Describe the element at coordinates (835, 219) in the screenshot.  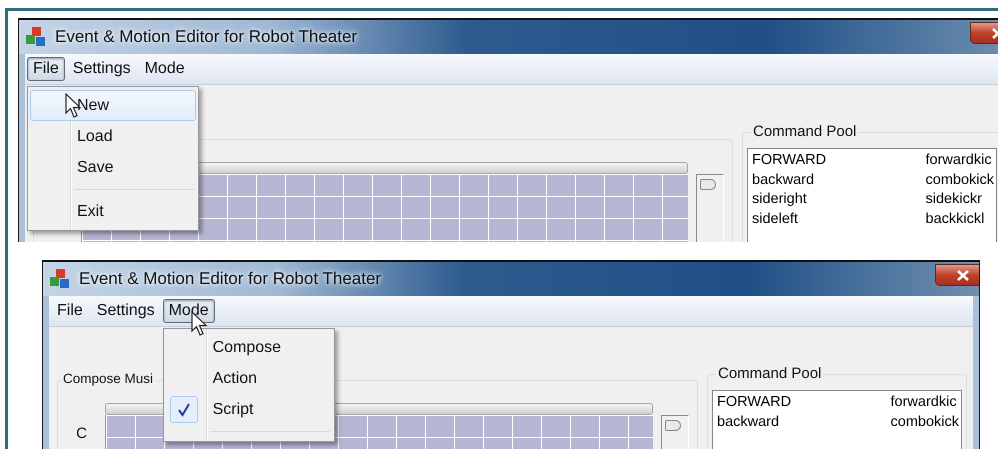
I see `list-item: sideleft` at that location.